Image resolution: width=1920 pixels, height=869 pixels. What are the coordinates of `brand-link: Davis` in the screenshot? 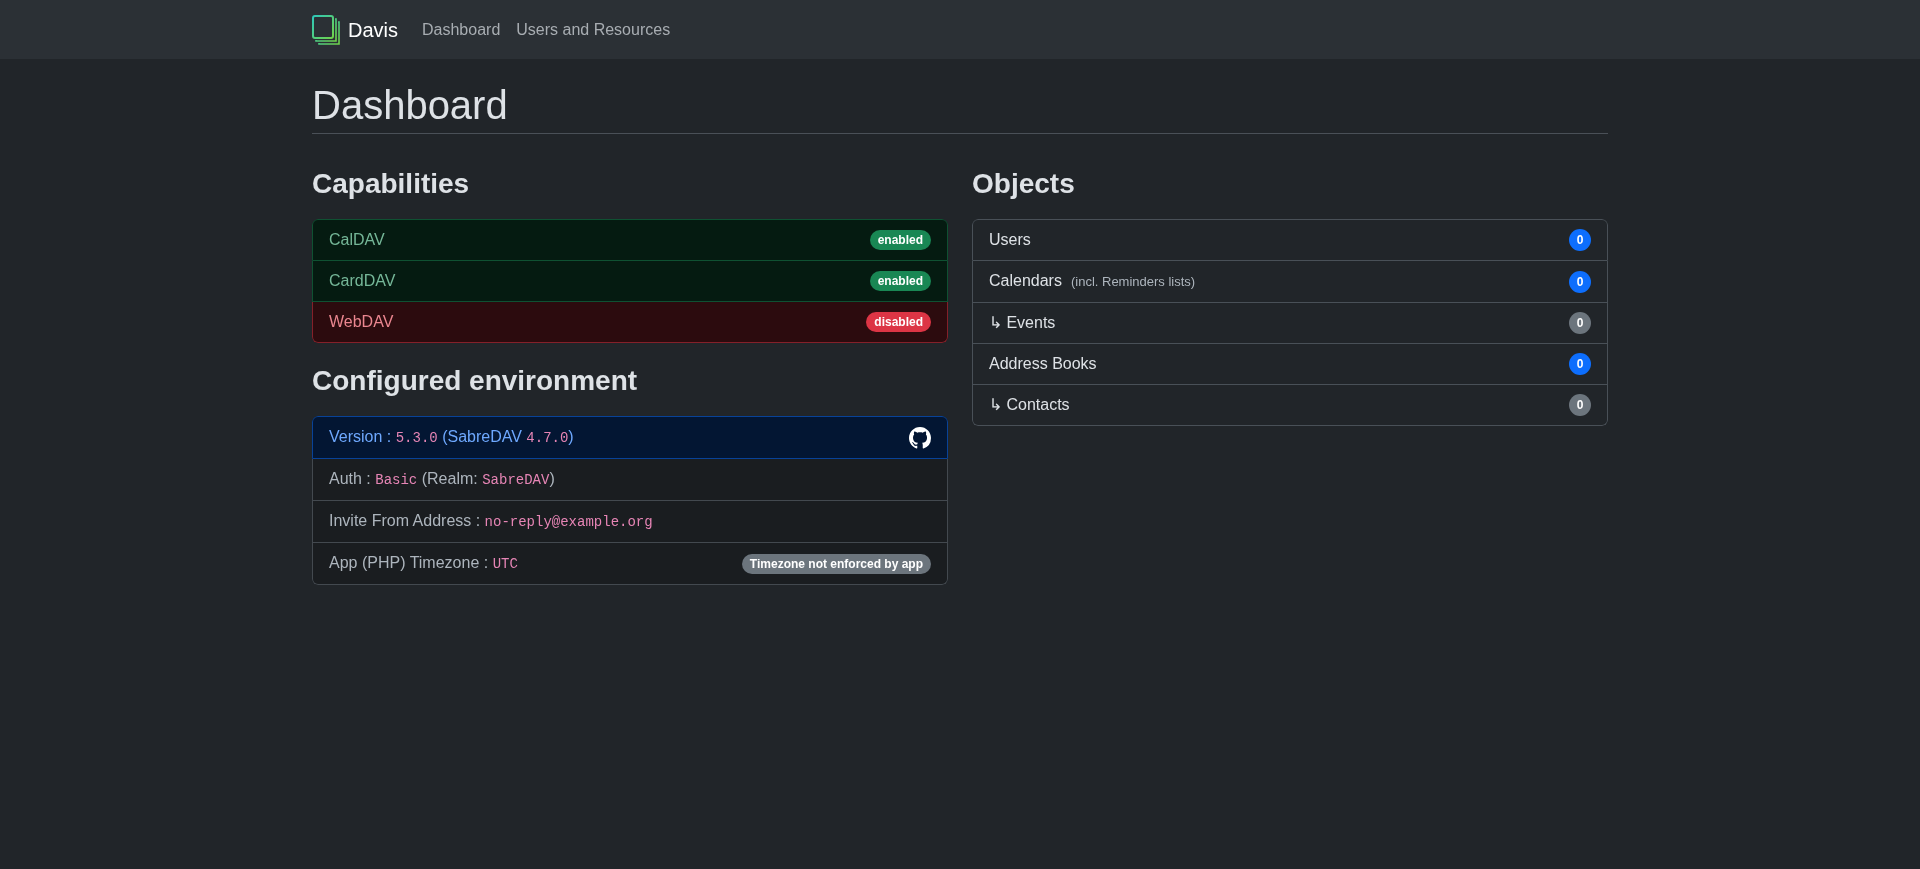 It's located at (355, 29).